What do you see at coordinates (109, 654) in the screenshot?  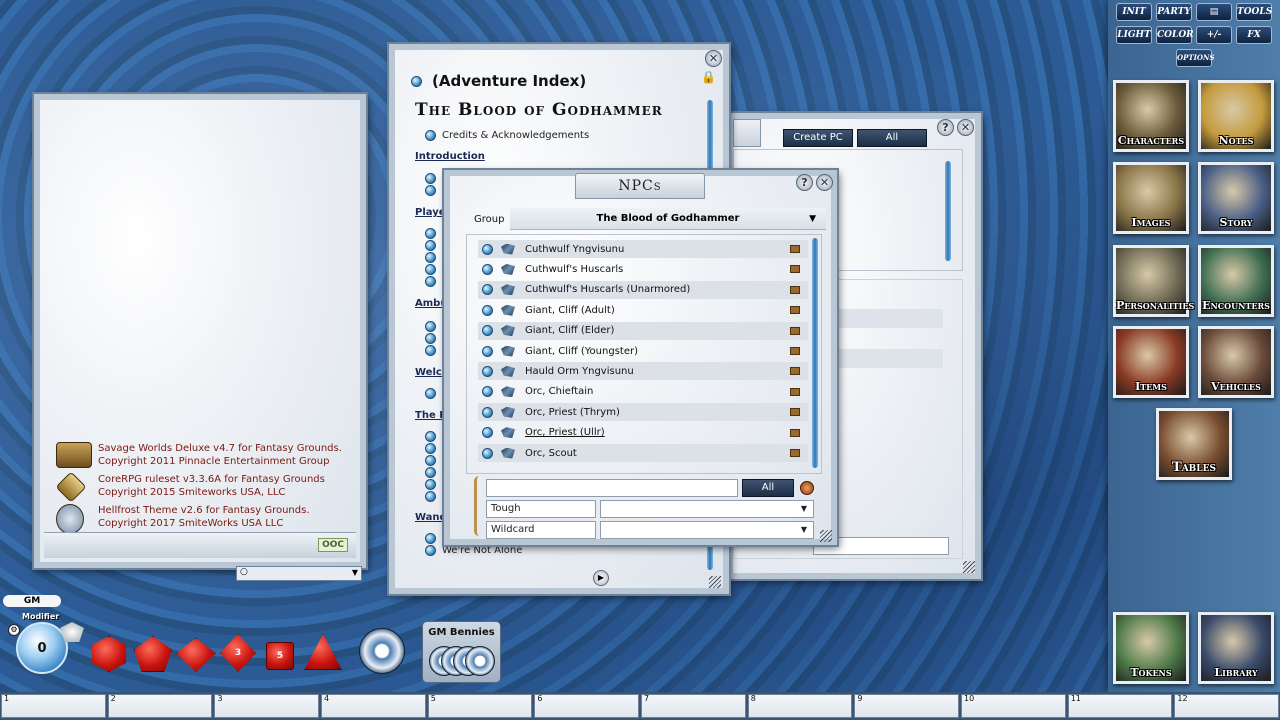 I see `d20-die` at bounding box center [109, 654].